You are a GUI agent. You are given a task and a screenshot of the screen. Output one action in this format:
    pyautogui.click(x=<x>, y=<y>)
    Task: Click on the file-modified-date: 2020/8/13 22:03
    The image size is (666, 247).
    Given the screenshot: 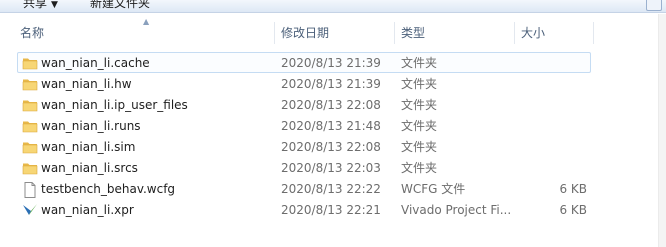 What is the action you would take?
    pyautogui.click(x=331, y=168)
    